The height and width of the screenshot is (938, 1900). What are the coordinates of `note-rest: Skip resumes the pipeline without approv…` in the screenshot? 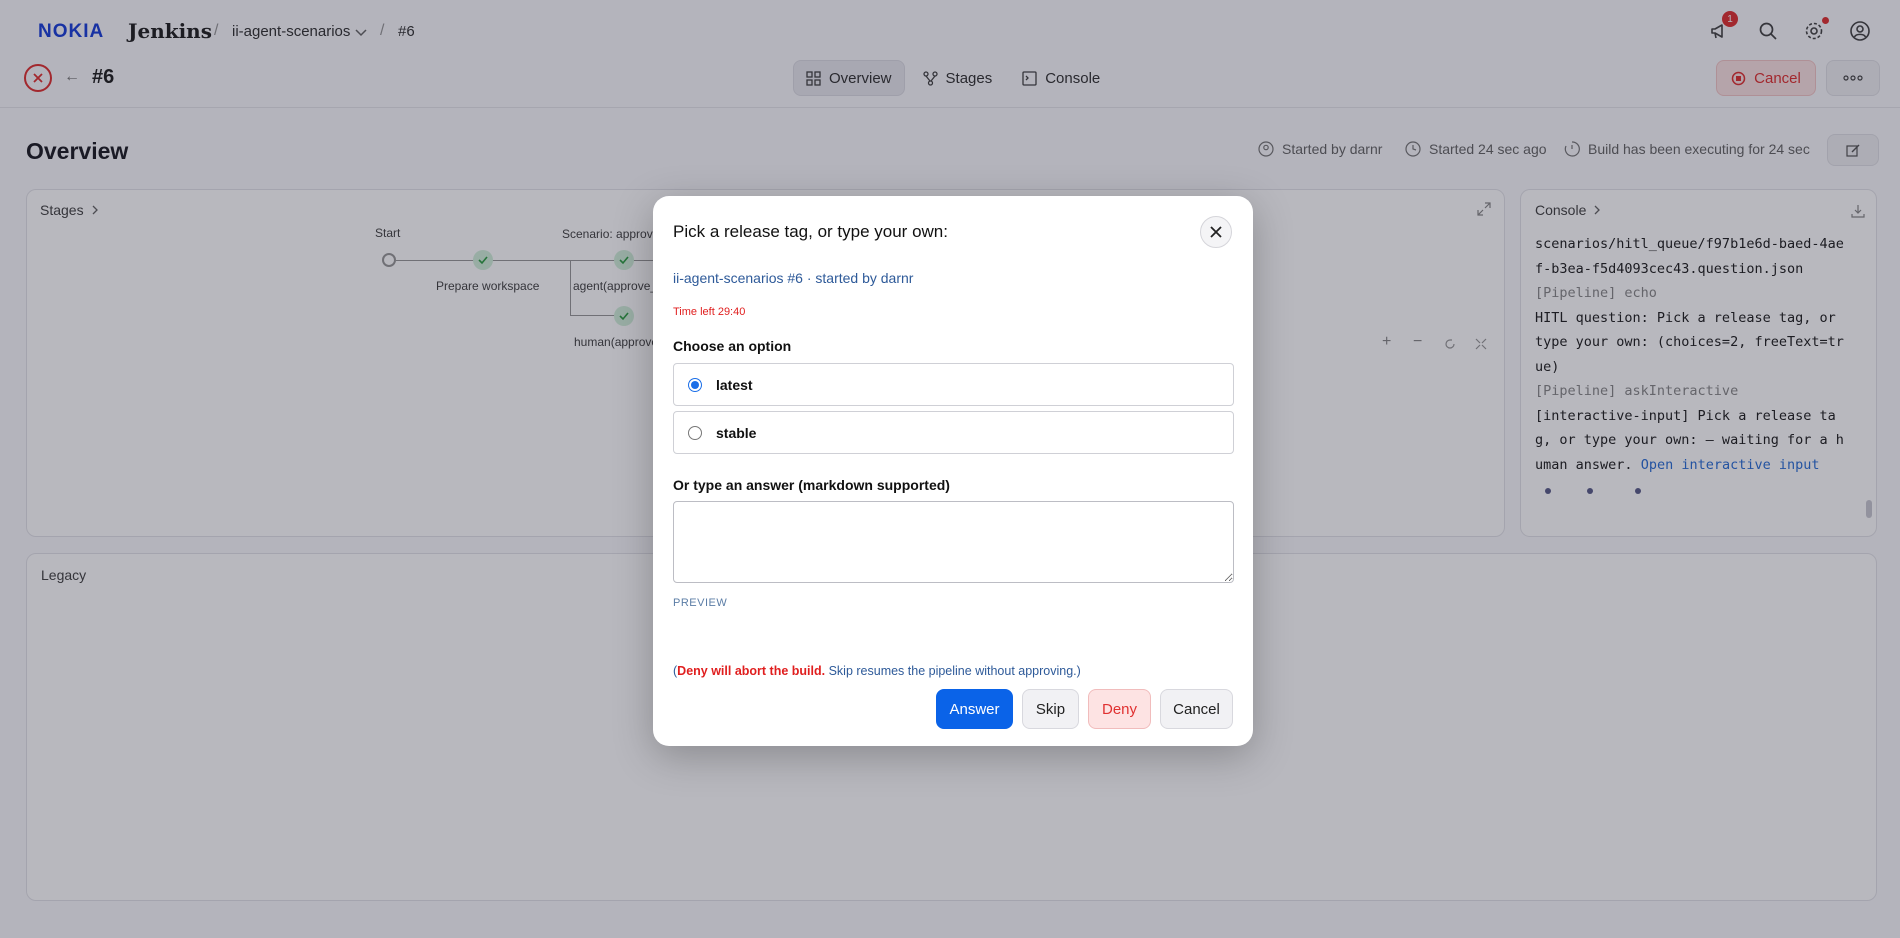 It's located at (953, 671).